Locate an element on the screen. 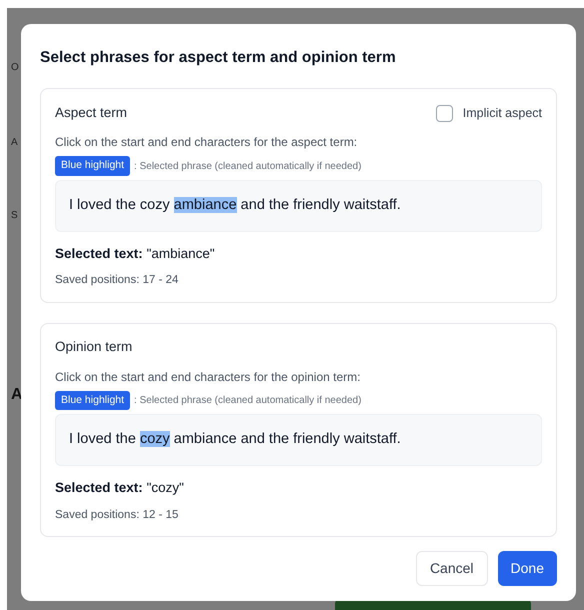 The width and height of the screenshot is (584, 610). instruction-text: Click on the start and end characters for the aspect term: is located at coordinates (206, 143).